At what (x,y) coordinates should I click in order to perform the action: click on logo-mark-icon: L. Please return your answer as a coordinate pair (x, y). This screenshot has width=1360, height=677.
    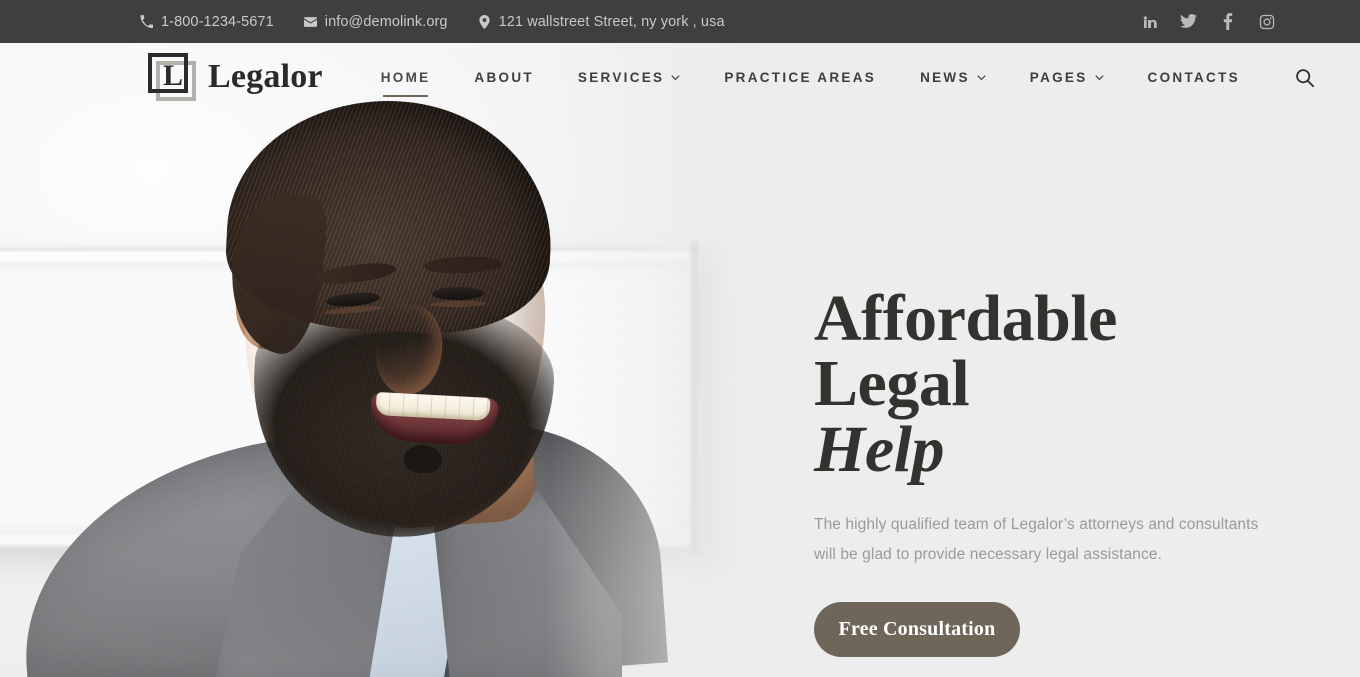
    Looking at the image, I should click on (172, 77).